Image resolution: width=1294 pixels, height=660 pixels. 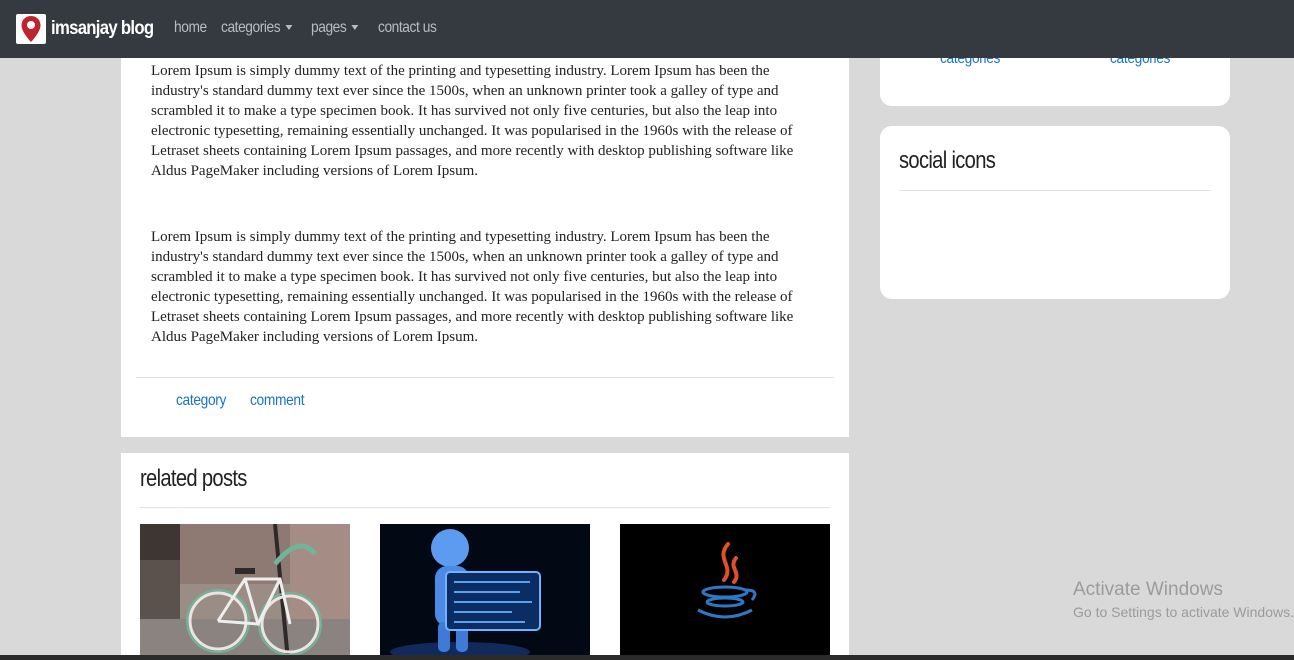 What do you see at coordinates (1183, 612) in the screenshot?
I see `activate-windows-subtitle: Go to Settings to activate Windows.` at bounding box center [1183, 612].